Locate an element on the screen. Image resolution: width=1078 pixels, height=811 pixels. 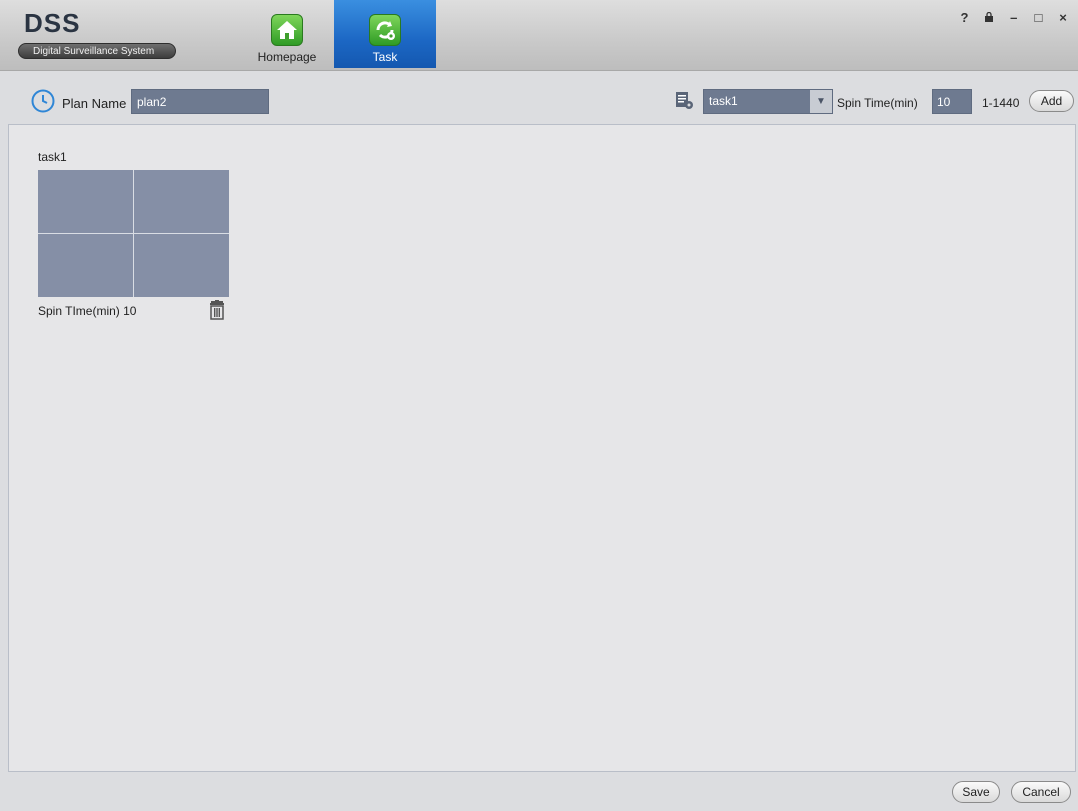
app-subtitle: Digital Surveillance System is located at coordinates (97, 51).